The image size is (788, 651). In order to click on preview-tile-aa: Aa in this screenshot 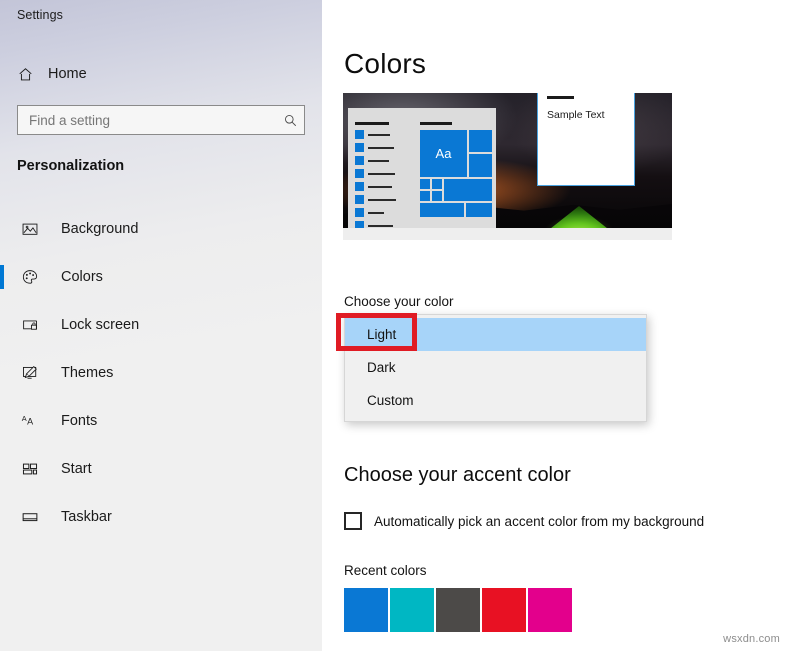, I will do `click(443, 153)`.